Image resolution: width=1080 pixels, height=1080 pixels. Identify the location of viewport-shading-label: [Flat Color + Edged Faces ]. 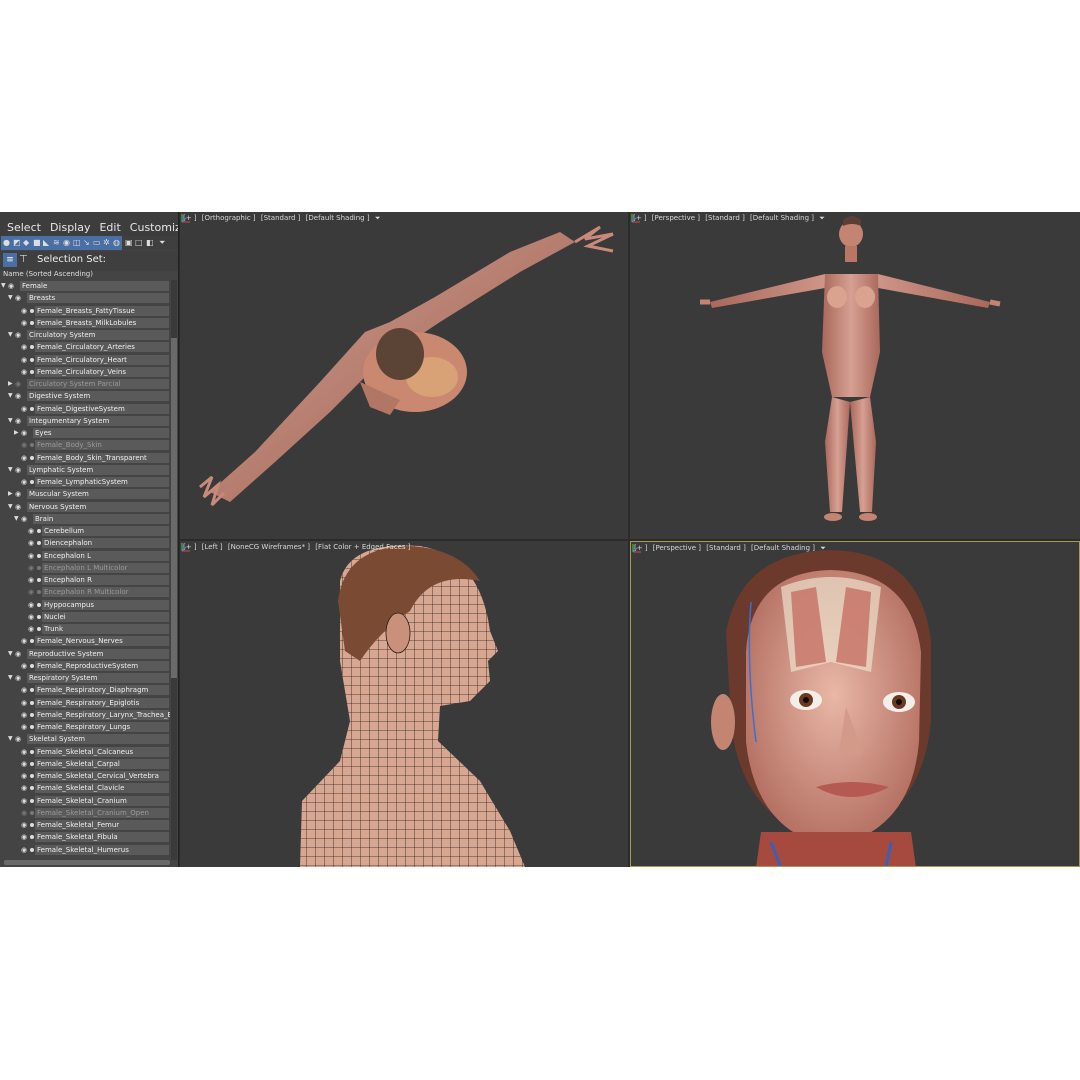
(362, 547).